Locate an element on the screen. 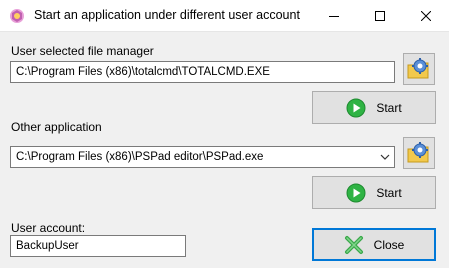 The image size is (449, 268). other-app-settings-button is located at coordinates (419, 153).